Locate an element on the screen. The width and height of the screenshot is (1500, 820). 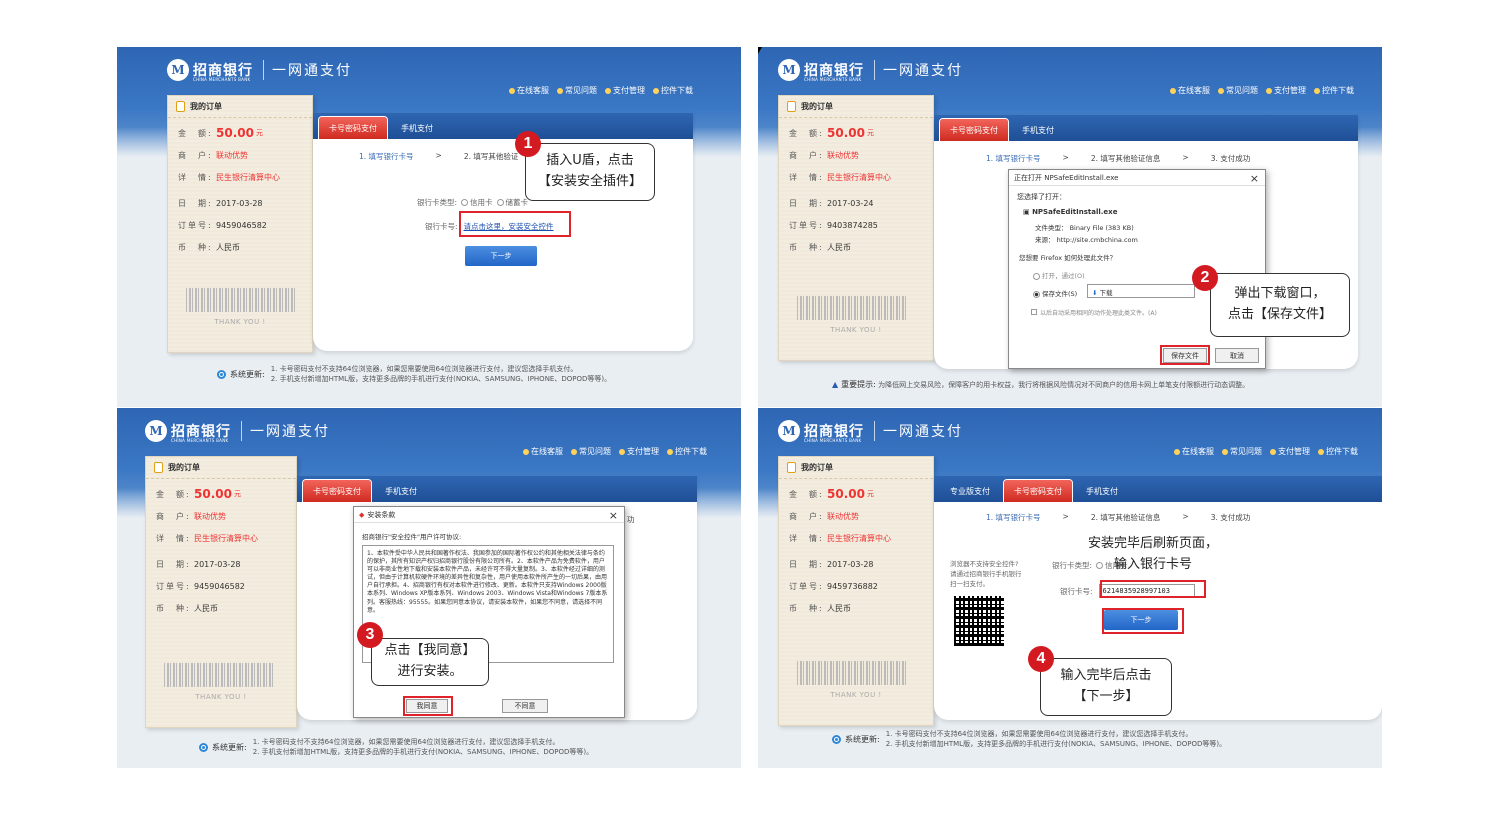
qr-code is located at coordinates (979, 621).